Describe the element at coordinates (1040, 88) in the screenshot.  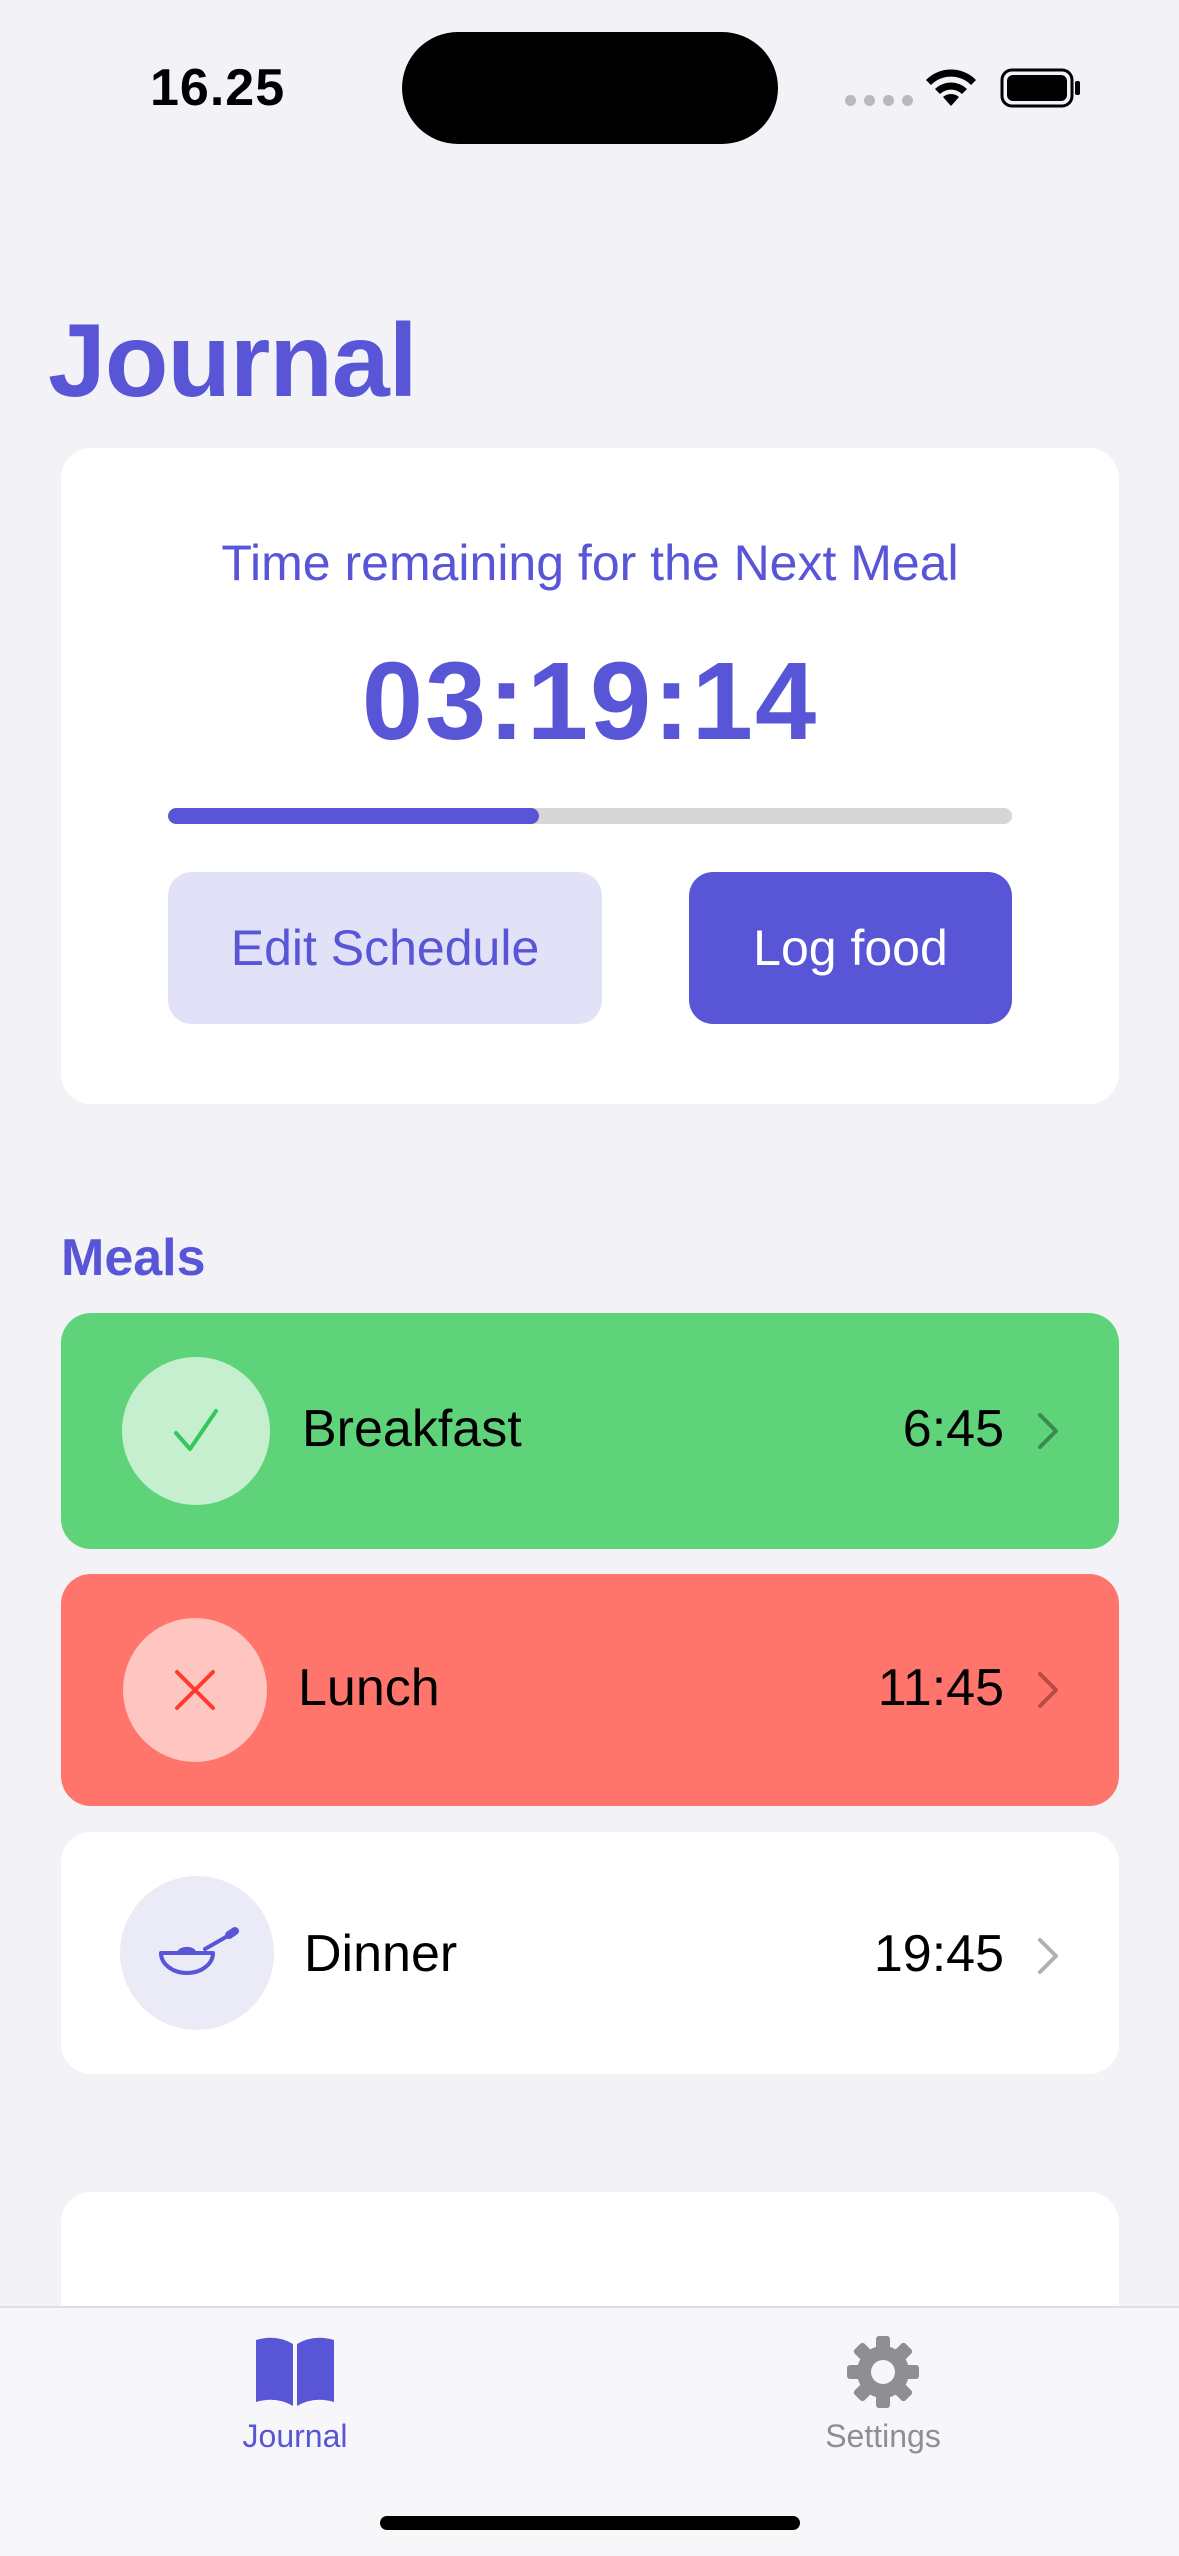
I see `battery-icon` at that location.